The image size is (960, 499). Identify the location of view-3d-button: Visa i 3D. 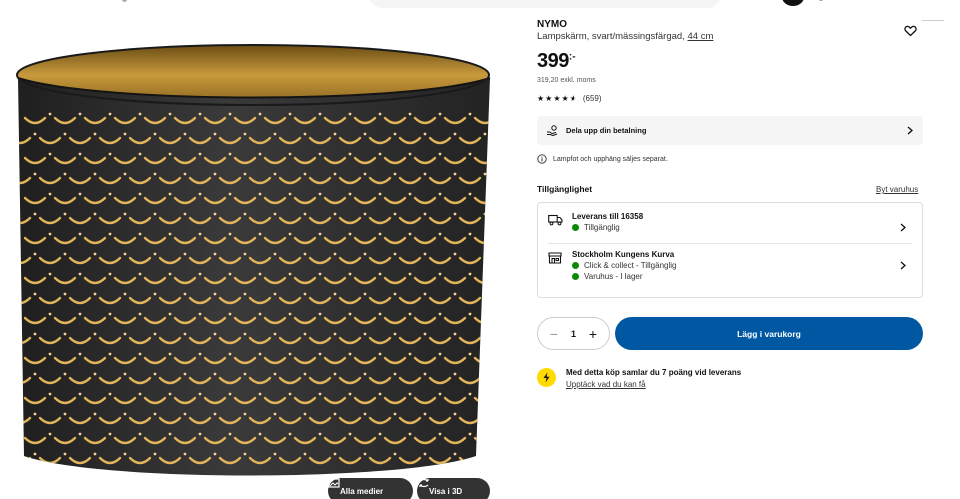
(453, 488).